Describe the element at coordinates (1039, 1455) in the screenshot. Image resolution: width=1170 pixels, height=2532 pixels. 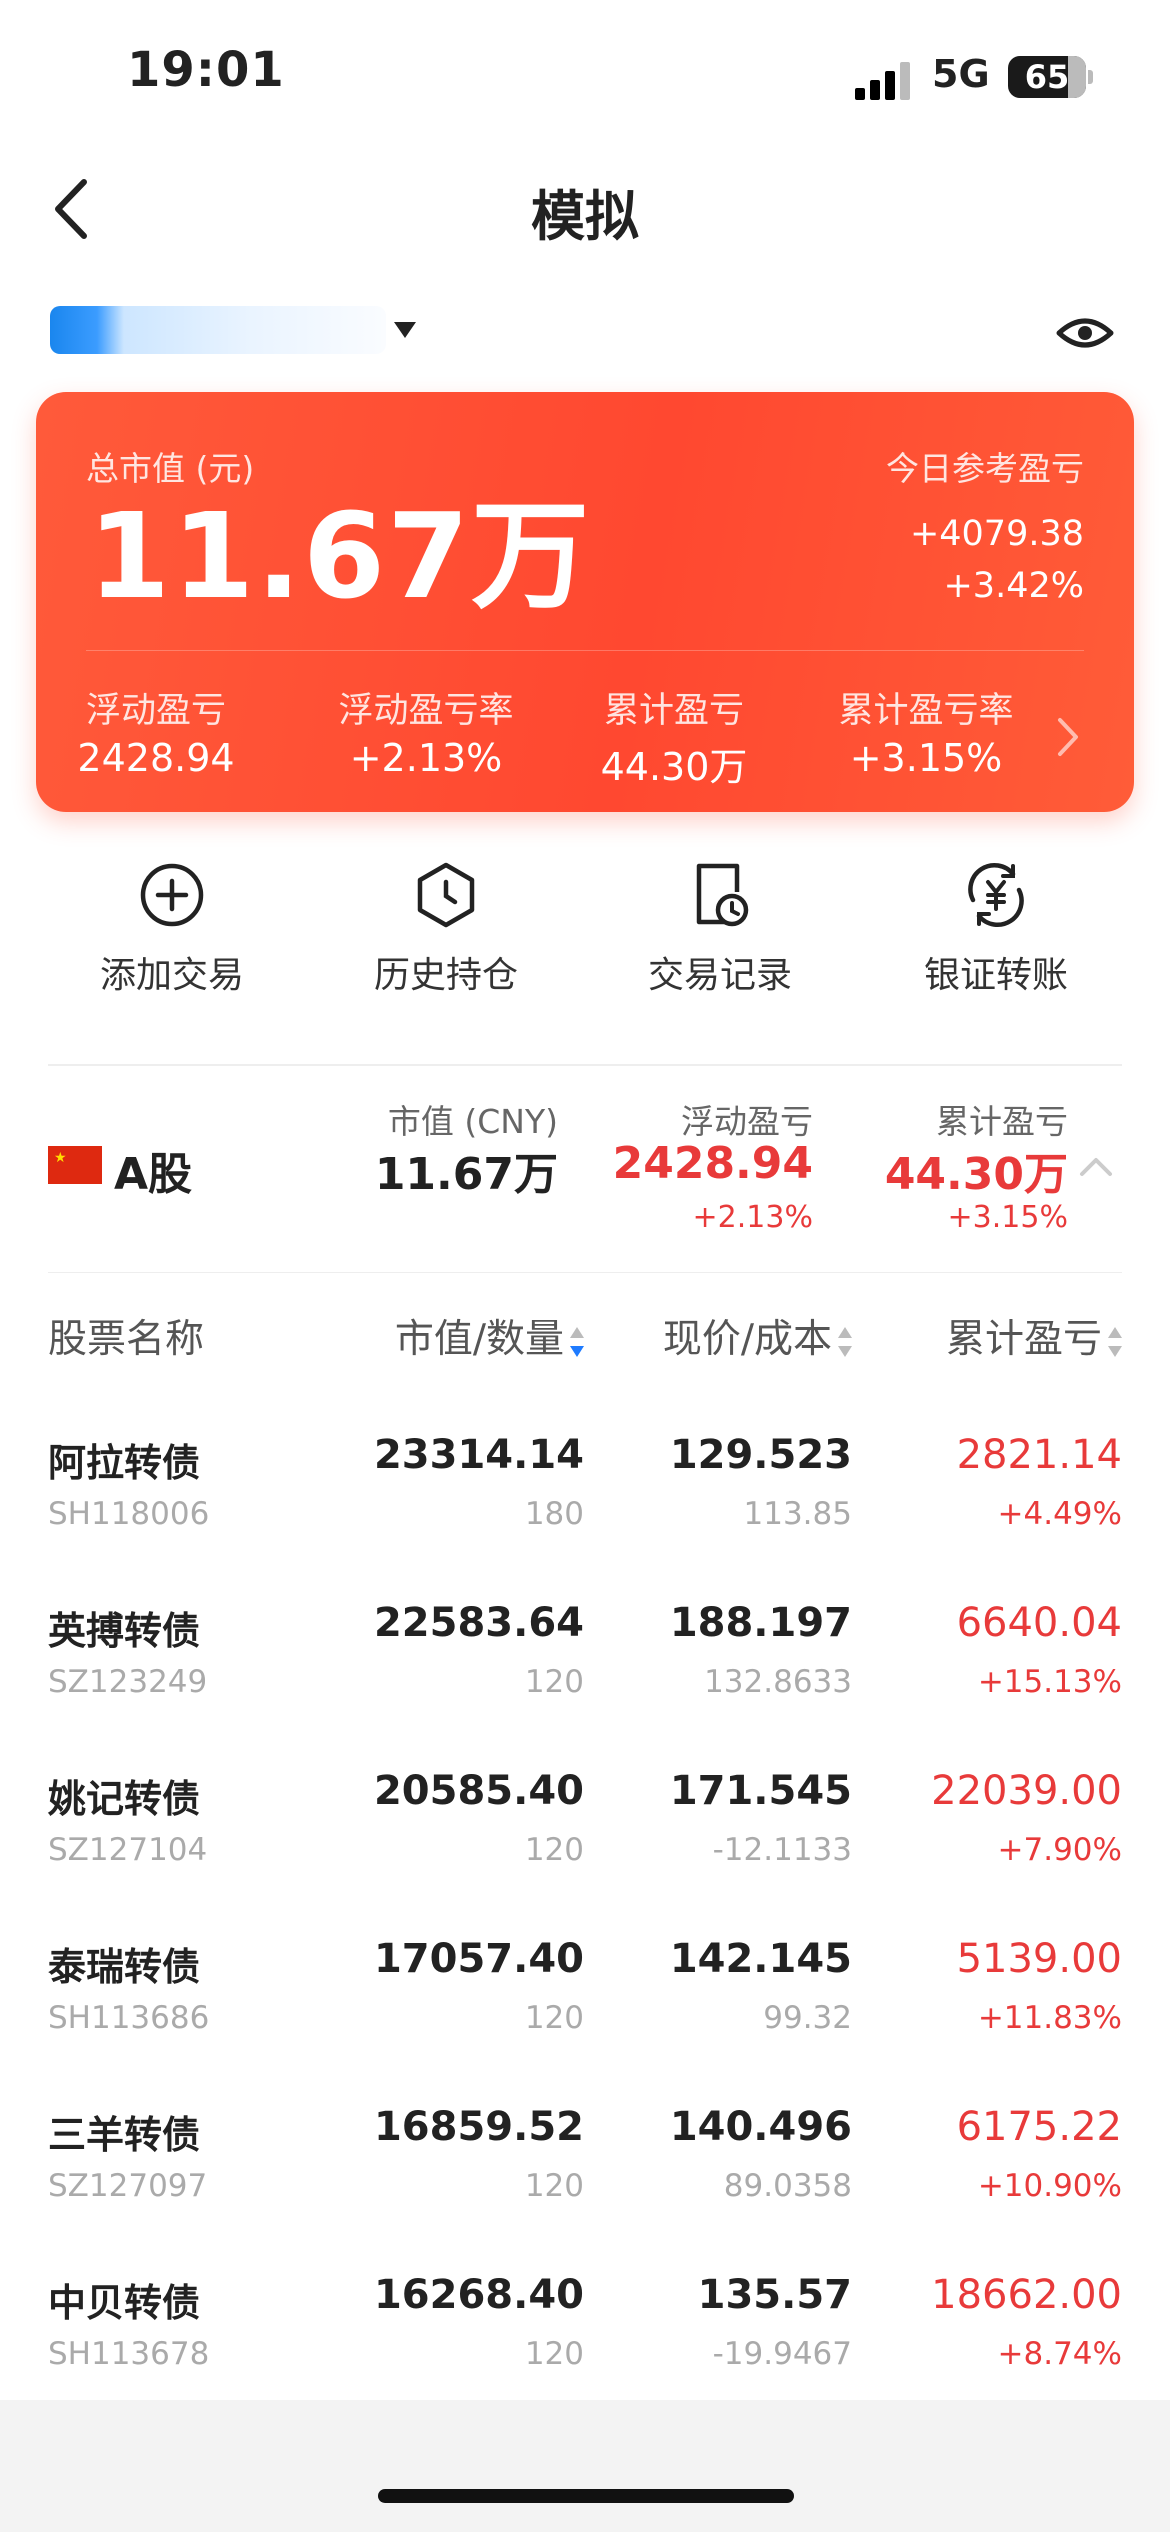
I see `cumulative-pl: 2821.14` at that location.